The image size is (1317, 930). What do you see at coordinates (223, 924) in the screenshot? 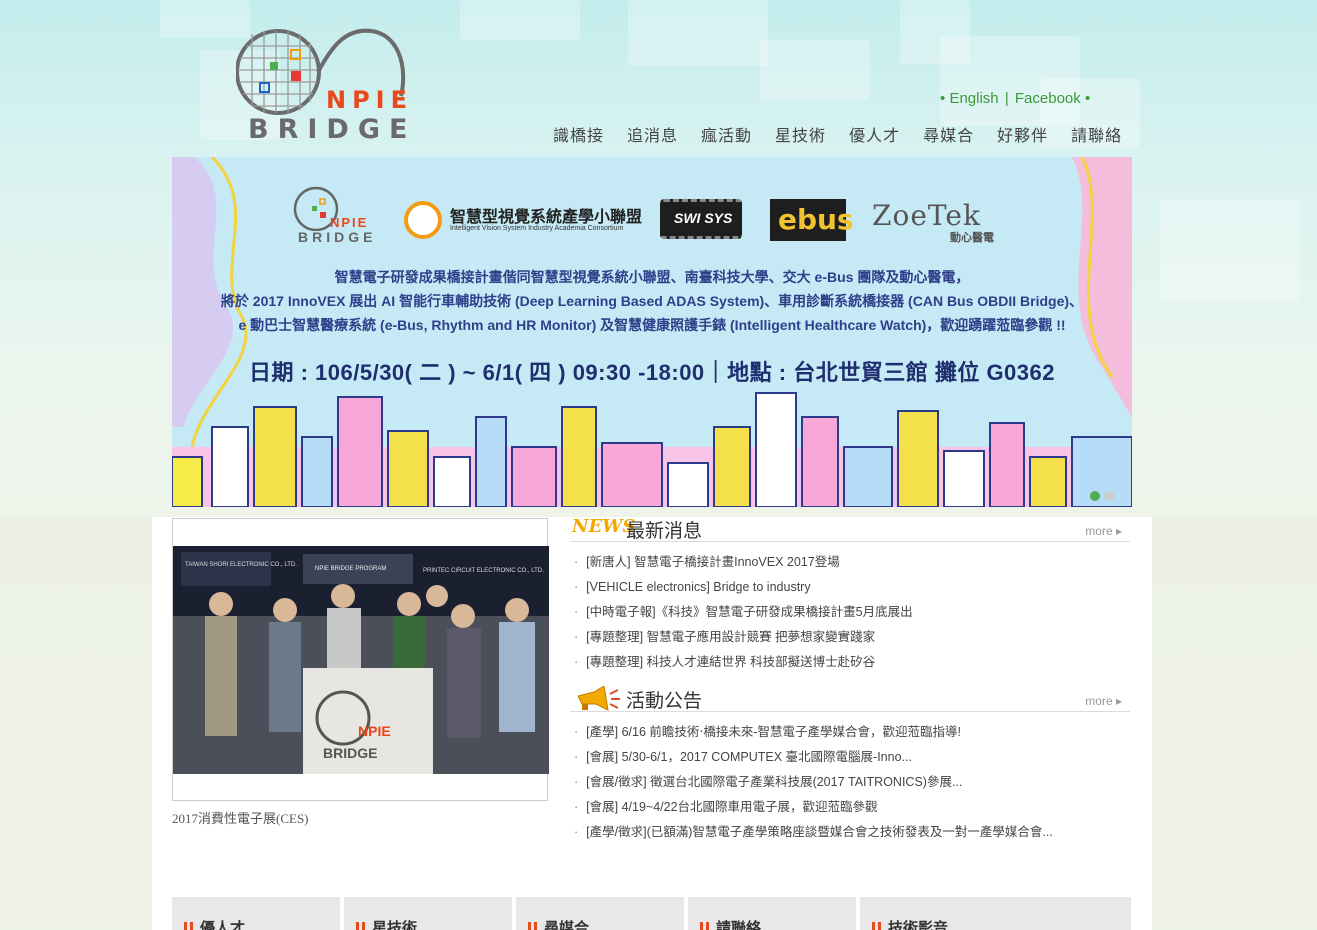
I see `tab-label: 優人才` at bounding box center [223, 924].